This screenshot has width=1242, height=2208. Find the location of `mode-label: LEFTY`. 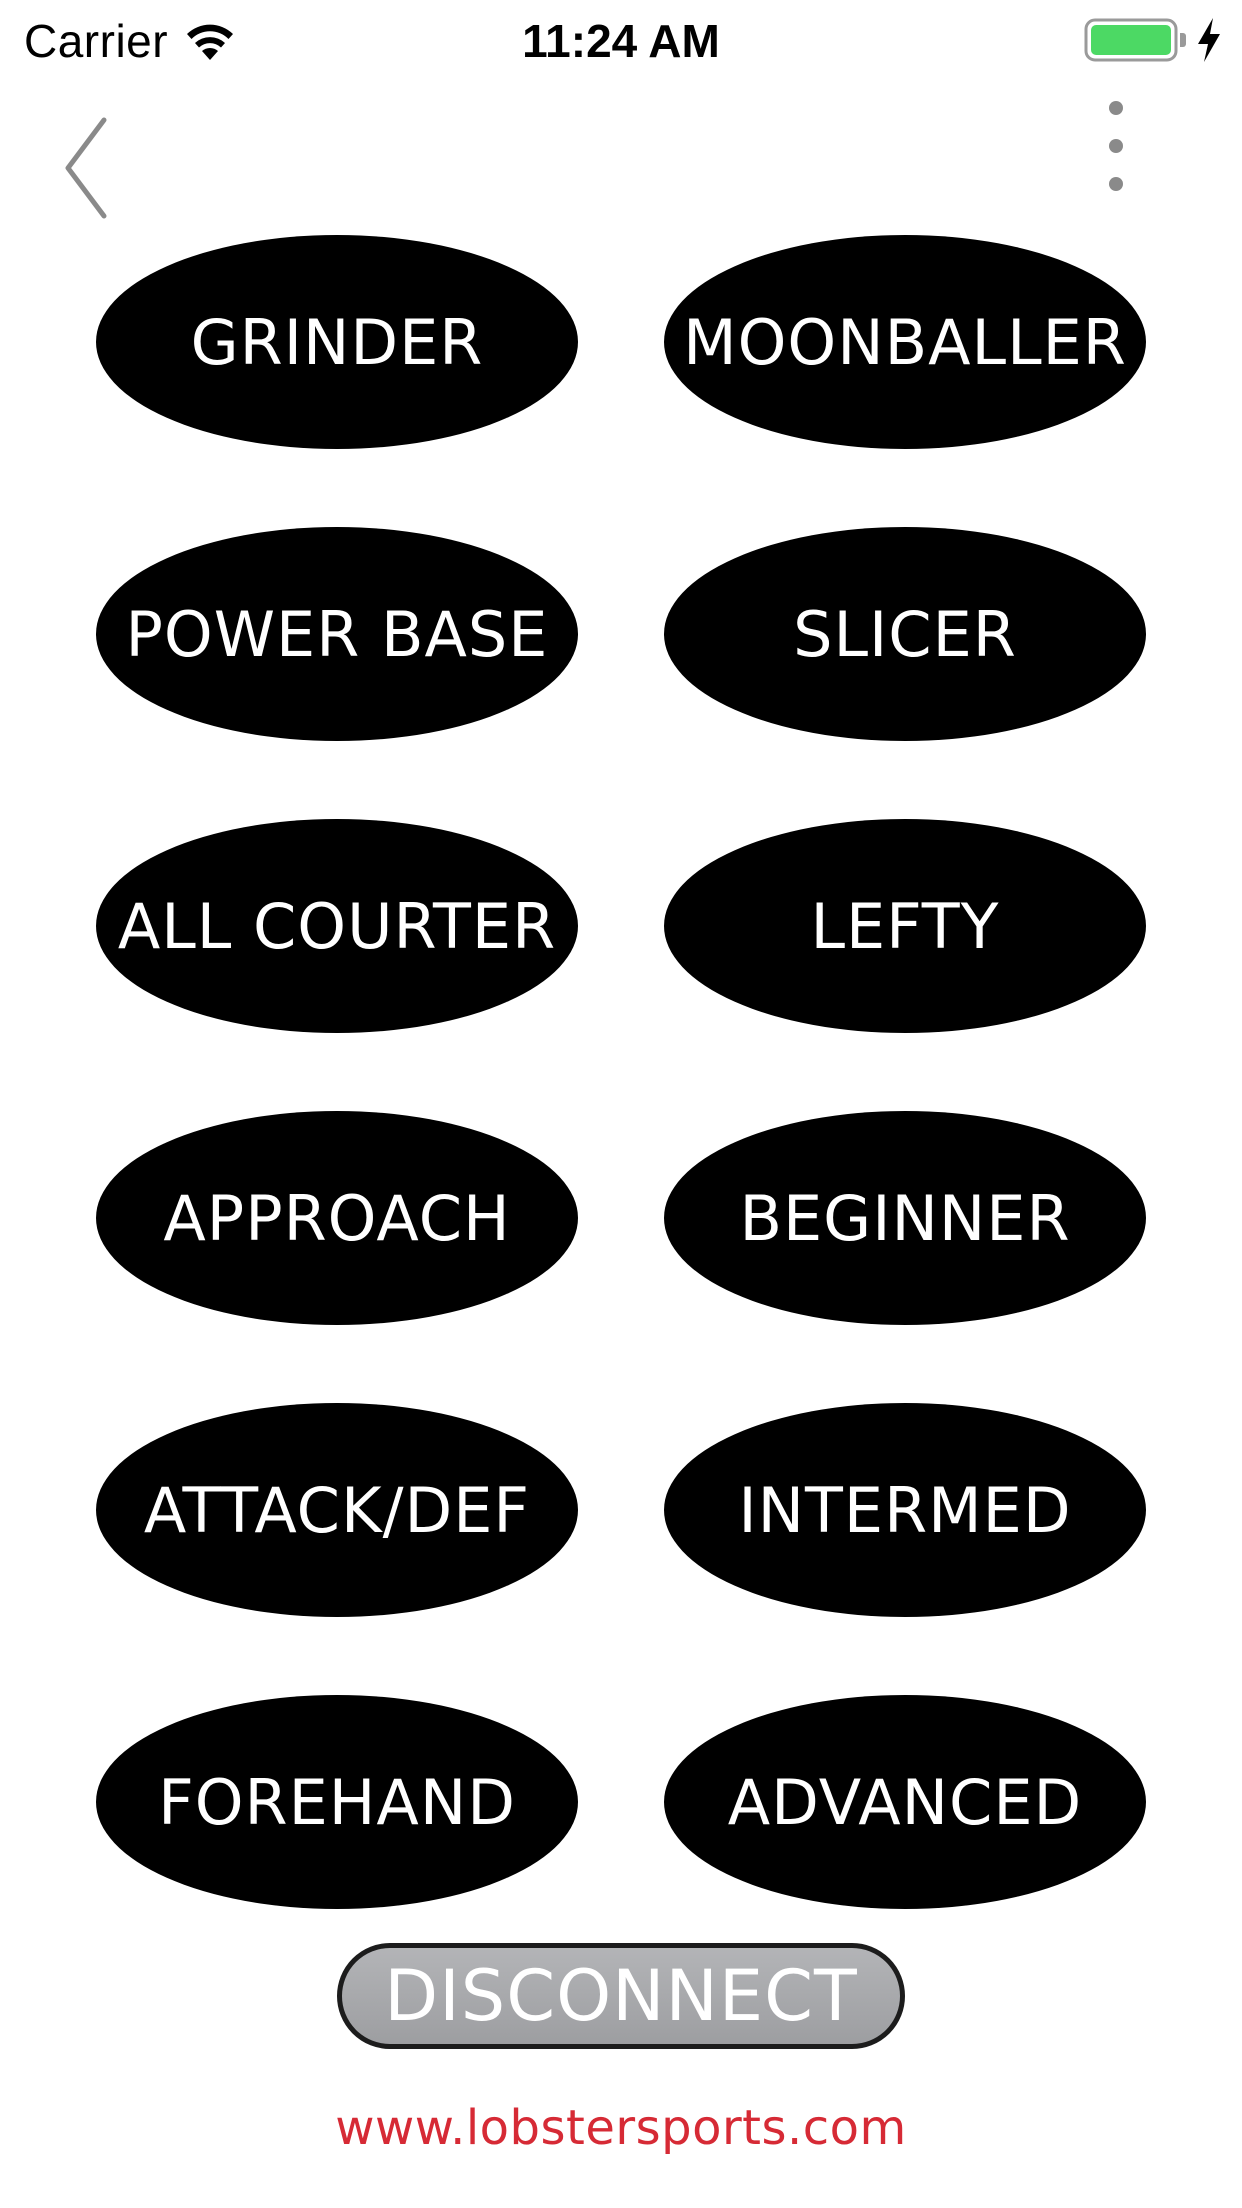

mode-label: LEFTY is located at coordinates (905, 926).